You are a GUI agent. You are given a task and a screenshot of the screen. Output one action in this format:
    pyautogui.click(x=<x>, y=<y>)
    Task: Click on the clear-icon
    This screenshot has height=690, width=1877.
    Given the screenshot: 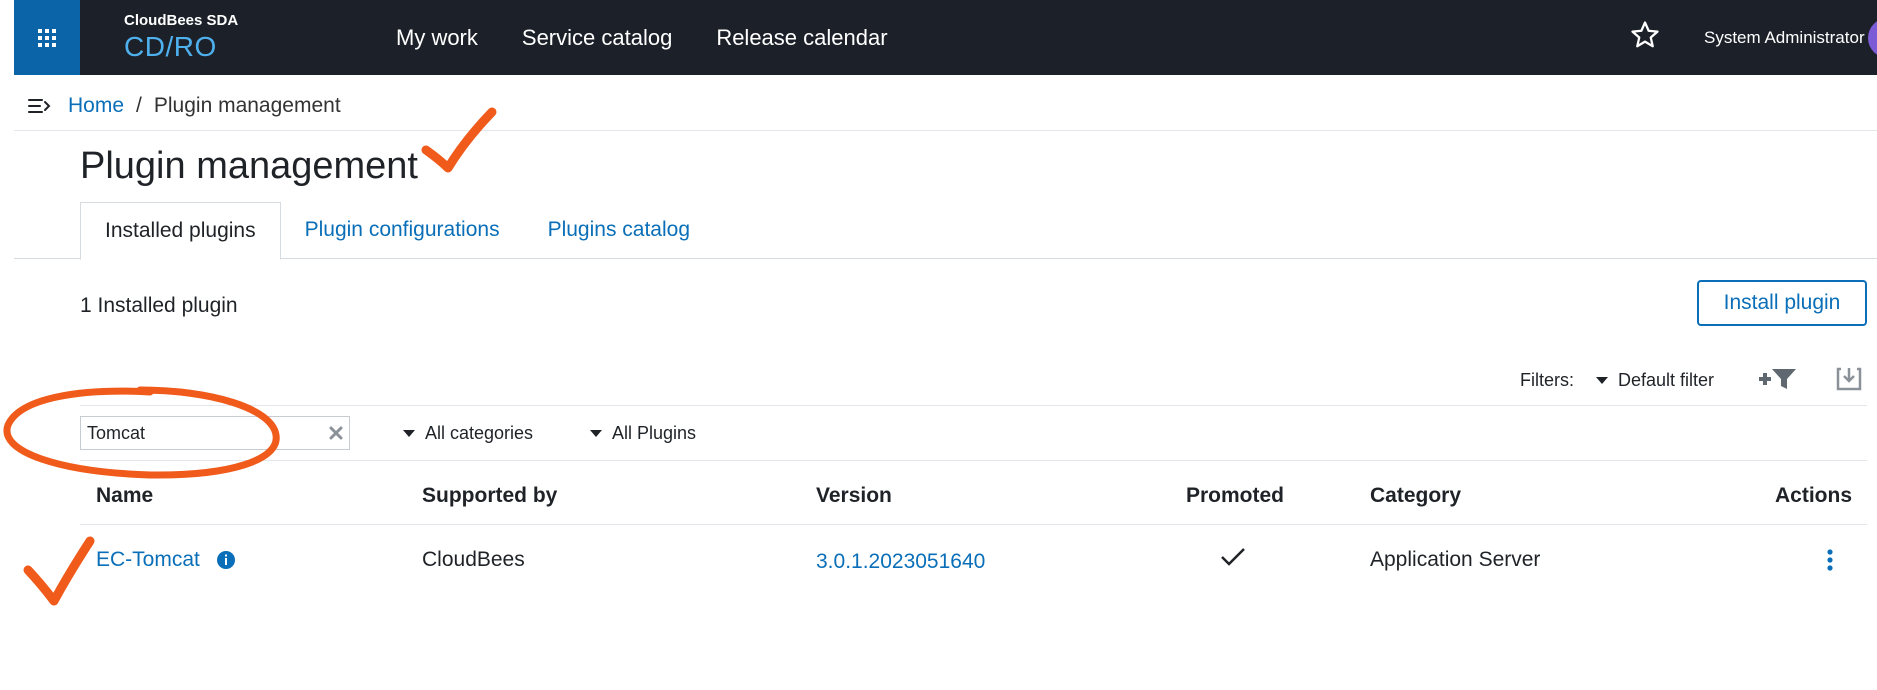 What is the action you would take?
    pyautogui.click(x=336, y=433)
    